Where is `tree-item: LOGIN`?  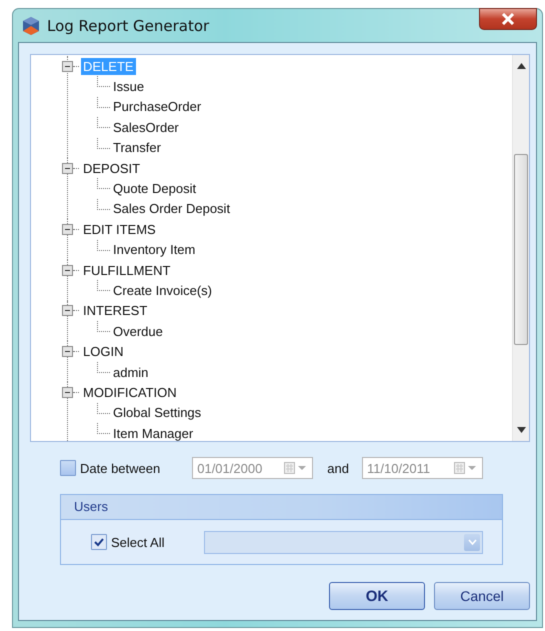 tree-item: LOGIN is located at coordinates (103, 351).